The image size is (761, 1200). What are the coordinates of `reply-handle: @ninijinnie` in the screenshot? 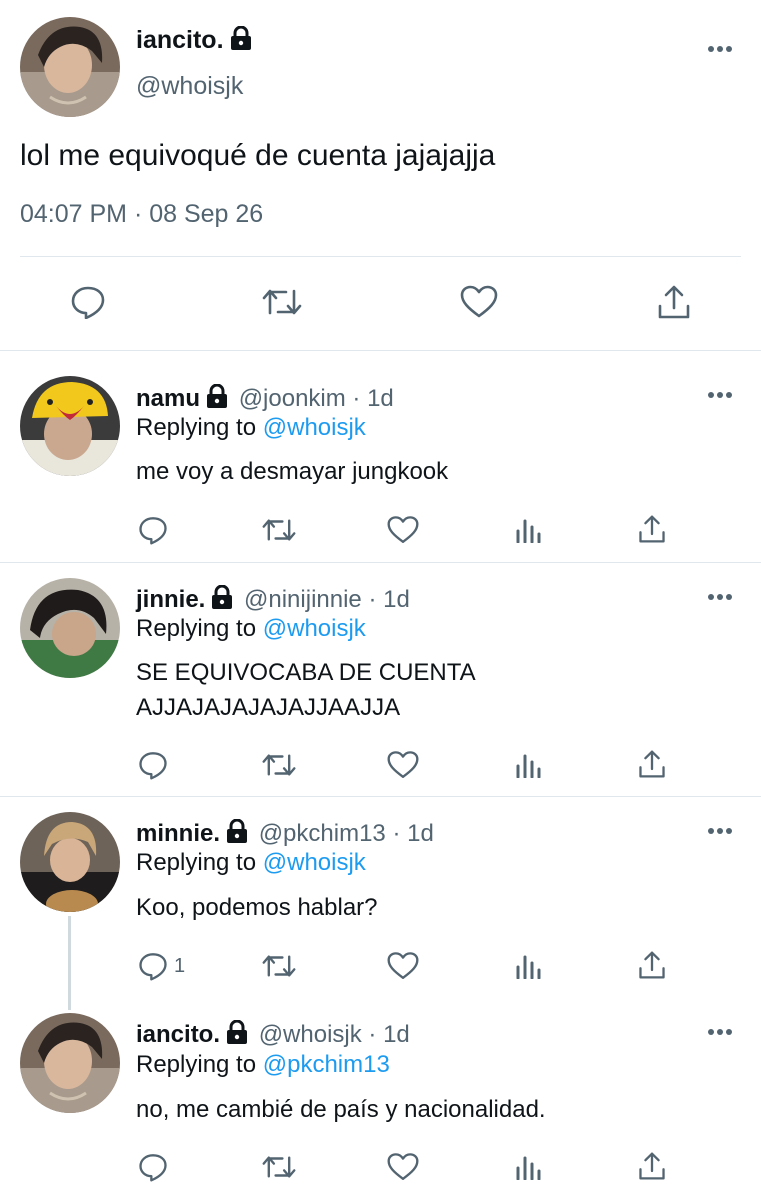 It's located at (303, 599).